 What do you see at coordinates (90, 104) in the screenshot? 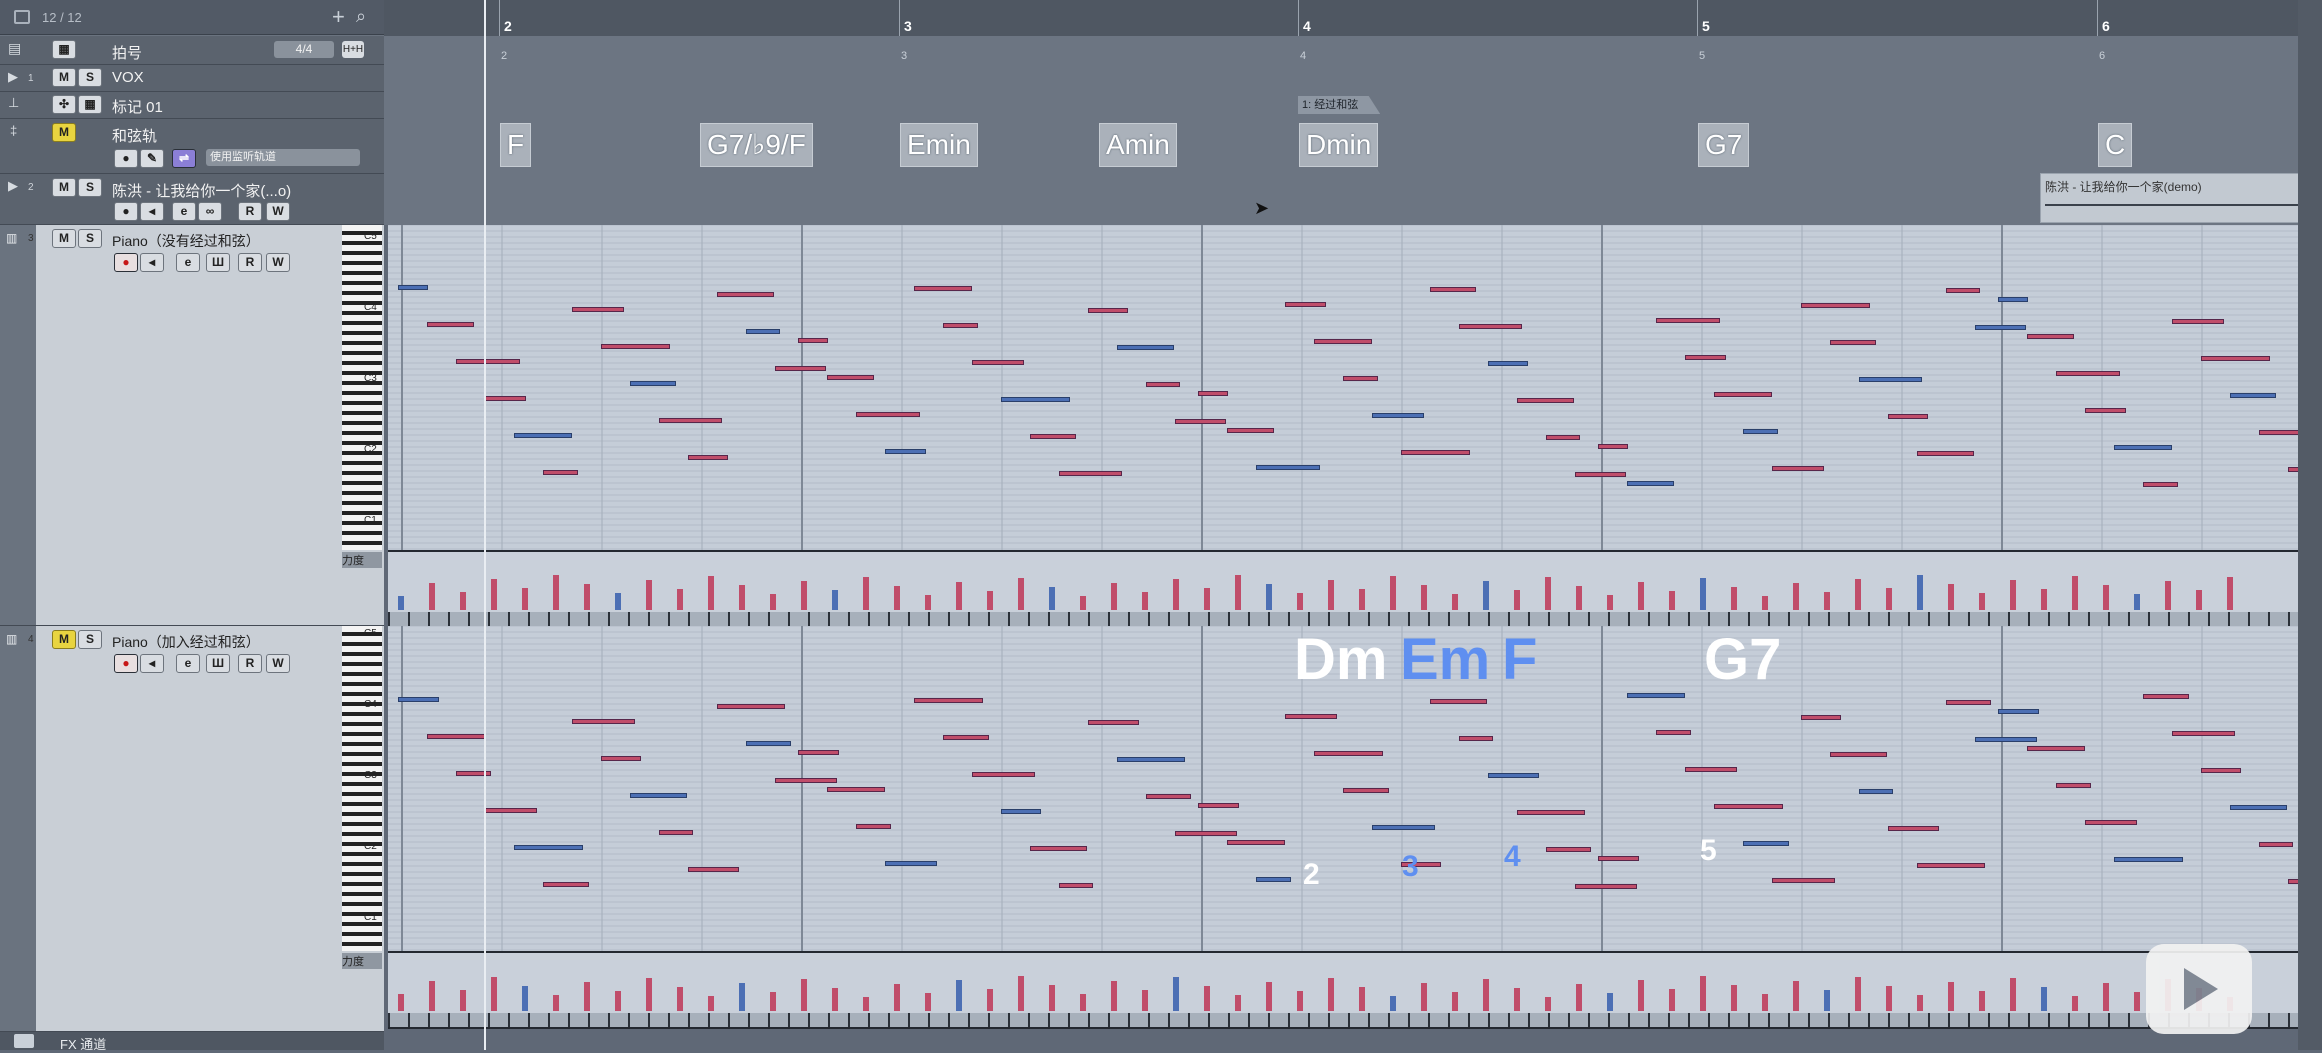
I see `marker-cycle-button: ▦` at bounding box center [90, 104].